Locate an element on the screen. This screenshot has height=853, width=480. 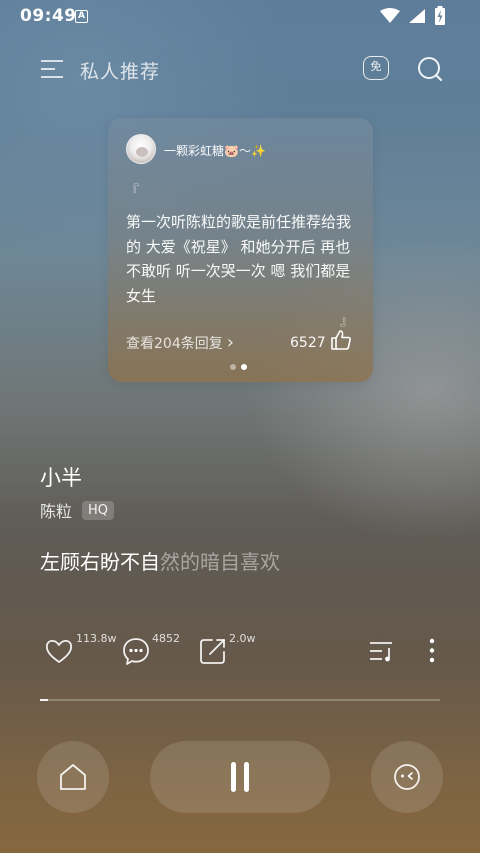
battery-icon is located at coordinates (440, 15).